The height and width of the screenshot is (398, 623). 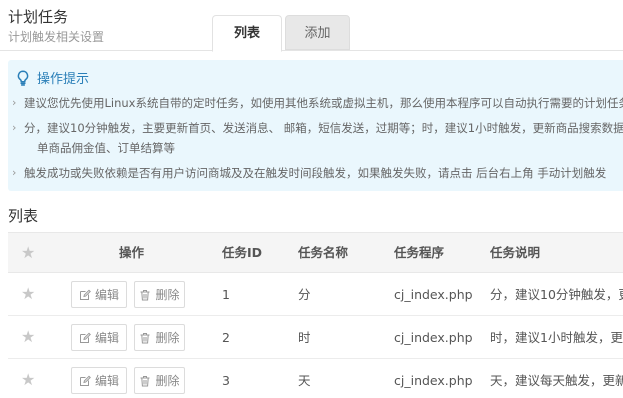 I want to click on tab-add: 添加, so click(x=317, y=32).